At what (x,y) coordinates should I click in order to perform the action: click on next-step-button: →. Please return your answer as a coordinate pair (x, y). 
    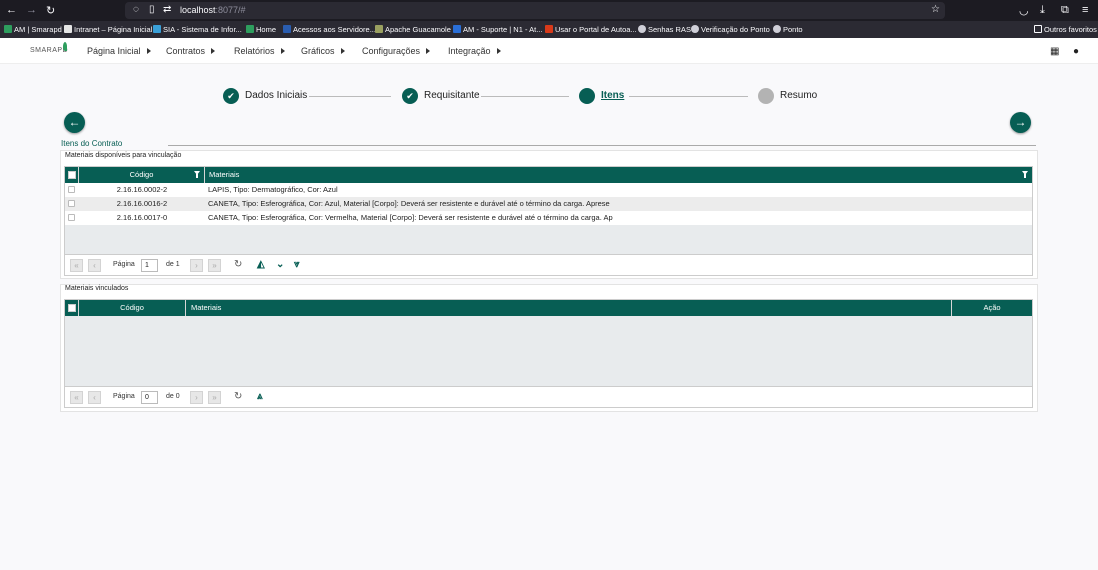
    Looking at the image, I should click on (1020, 122).